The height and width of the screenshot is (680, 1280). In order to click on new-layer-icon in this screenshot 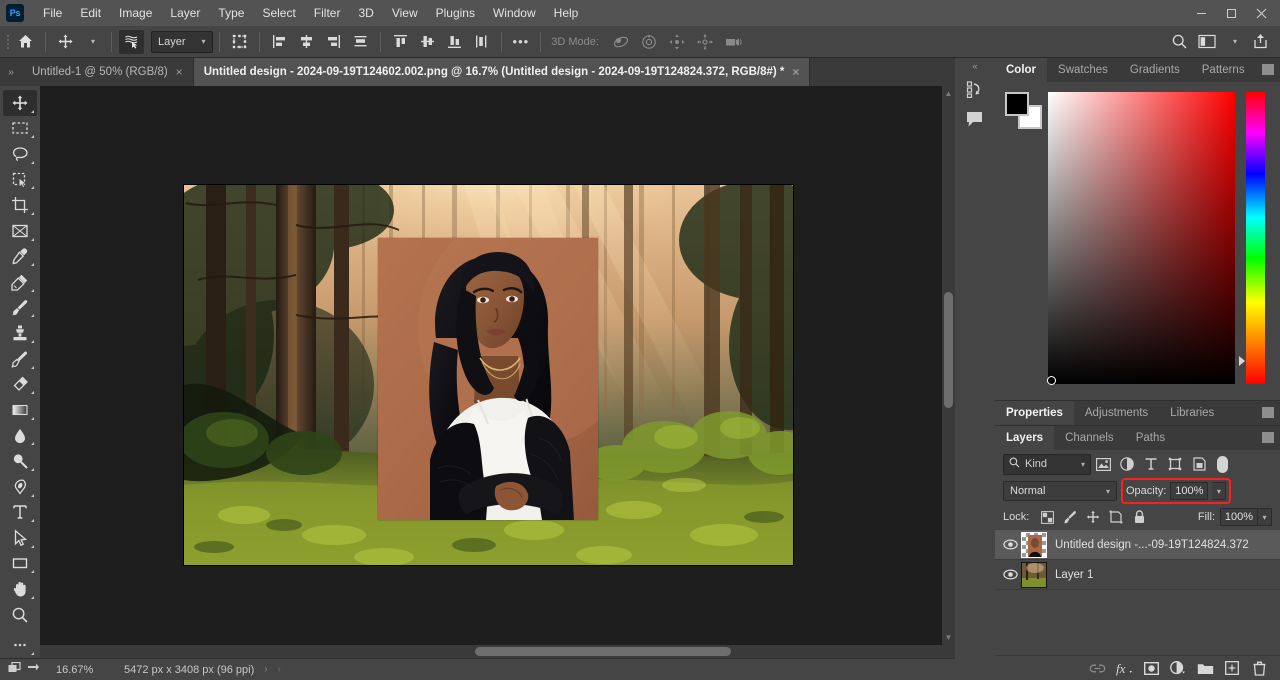, I will do `click(1232, 668)`.